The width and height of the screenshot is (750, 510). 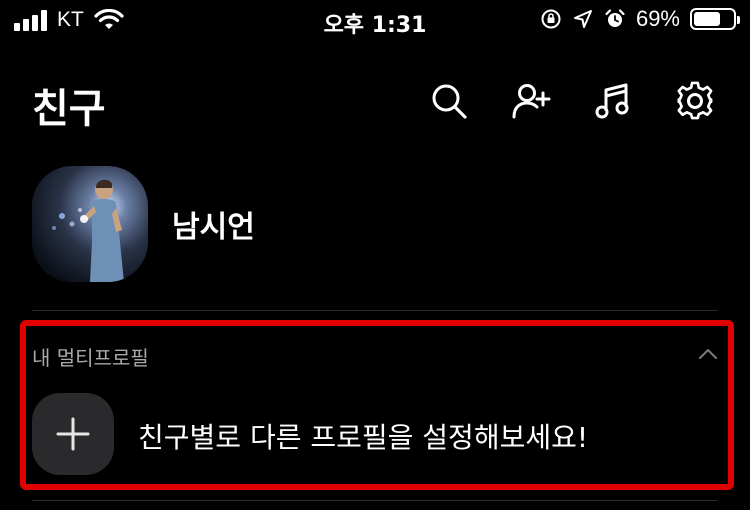 I want to click on settings-button, so click(x=695, y=101).